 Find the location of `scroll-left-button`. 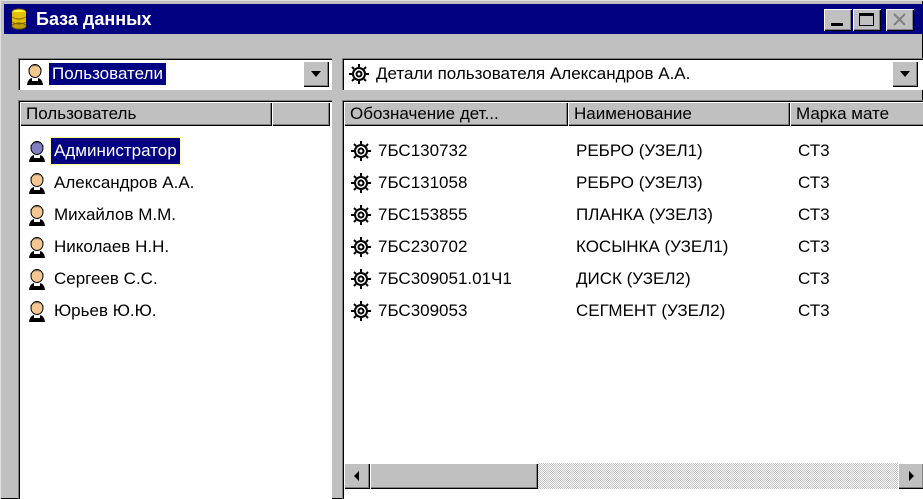

scroll-left-button is located at coordinates (357, 476).